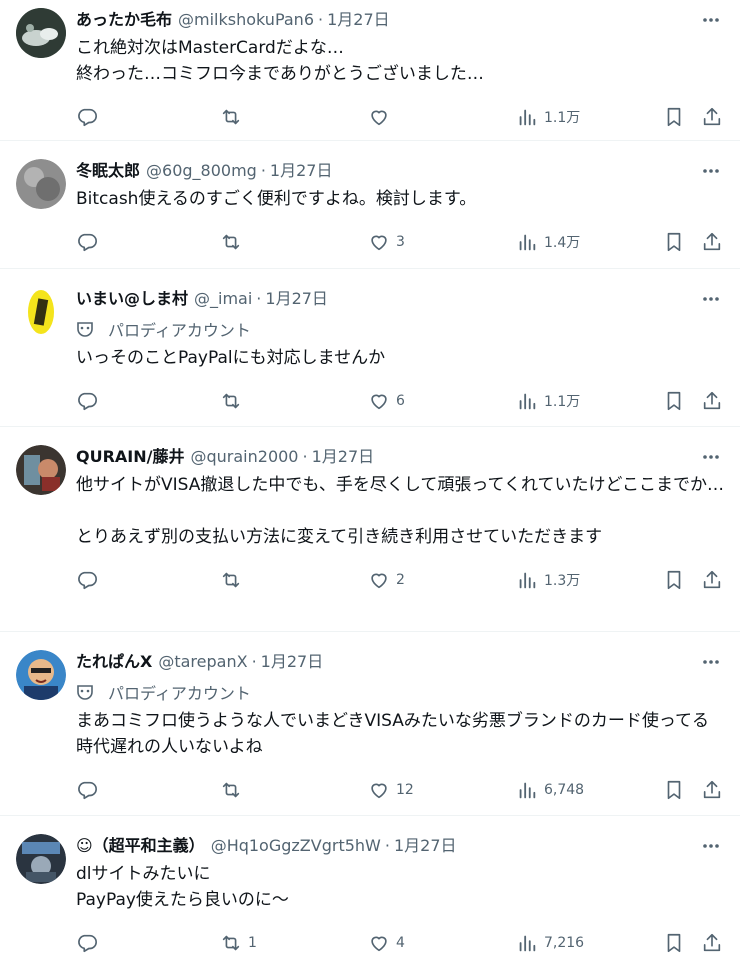  Describe the element at coordinates (296, 846) in the screenshot. I see `user-handle: @Hq1oGgzZVgrt5hW` at that location.